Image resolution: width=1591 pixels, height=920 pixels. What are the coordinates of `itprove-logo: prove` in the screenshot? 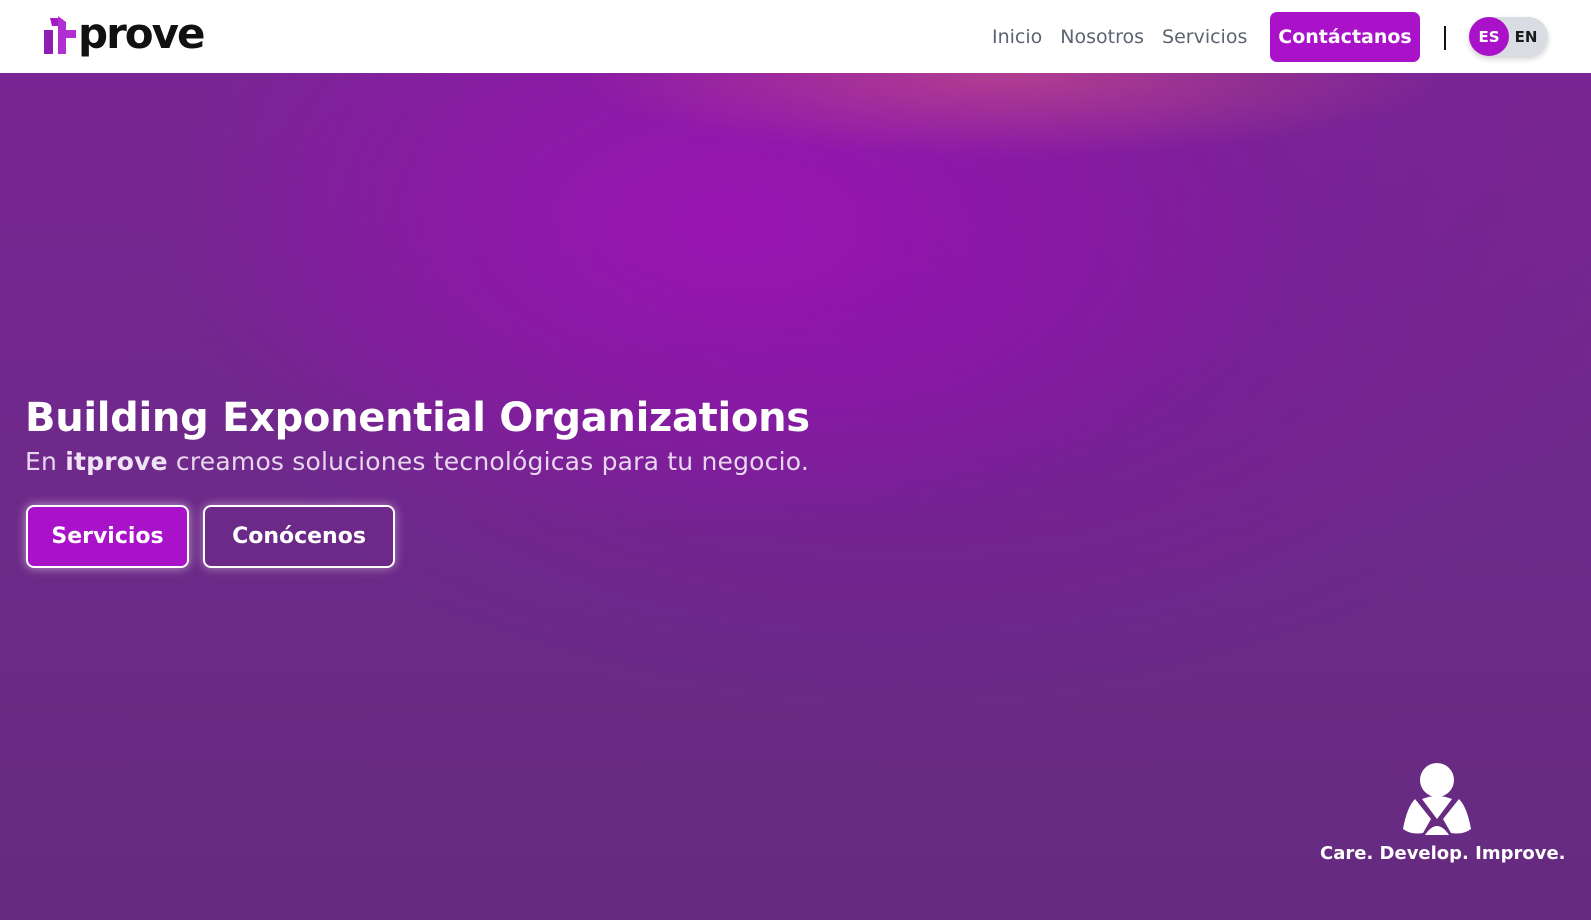 It's located at (123, 35).